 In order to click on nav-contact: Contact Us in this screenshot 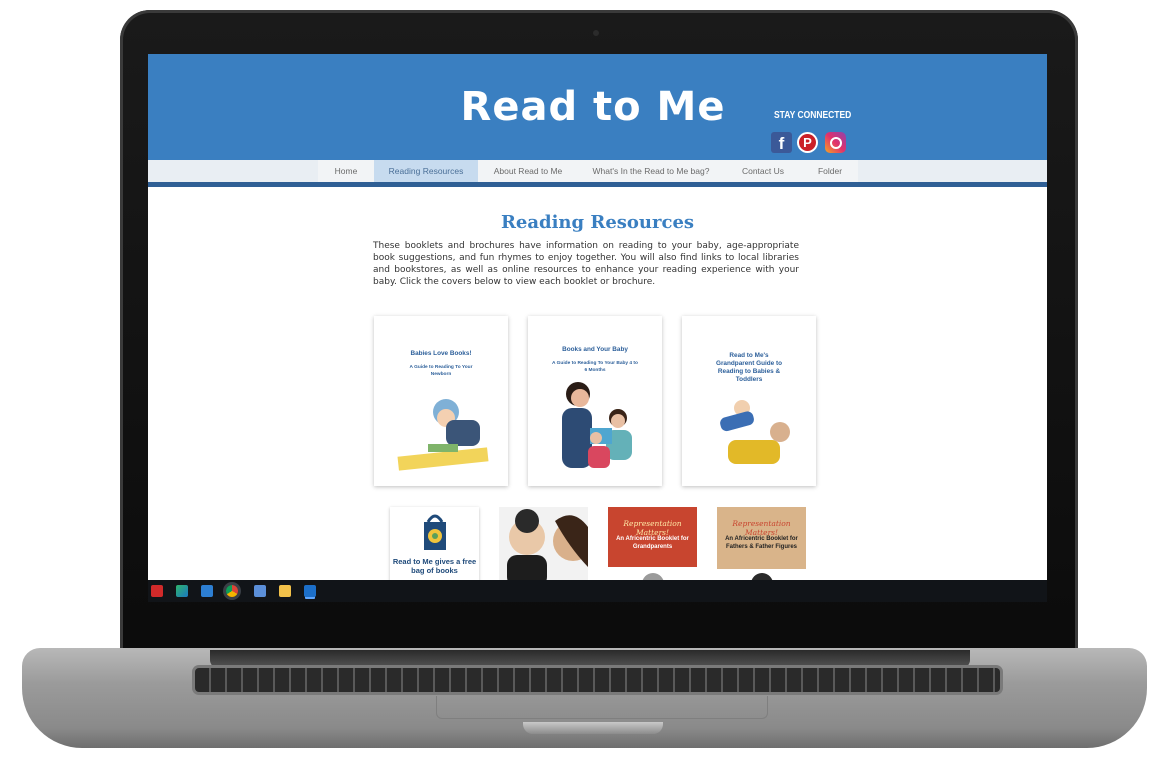, I will do `click(763, 171)`.